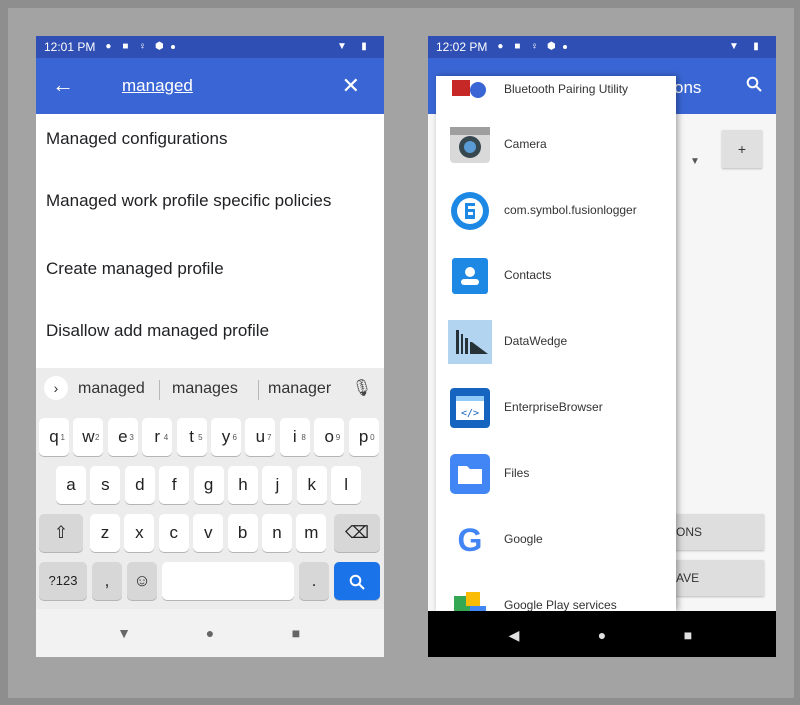 The width and height of the screenshot is (800, 705). What do you see at coordinates (742, 149) in the screenshot?
I see `add-button: +` at bounding box center [742, 149].